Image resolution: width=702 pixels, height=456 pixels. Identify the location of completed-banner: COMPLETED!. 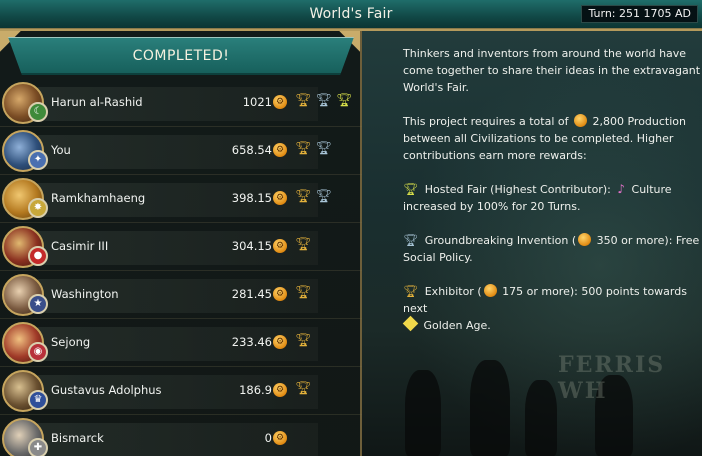
(181, 56).